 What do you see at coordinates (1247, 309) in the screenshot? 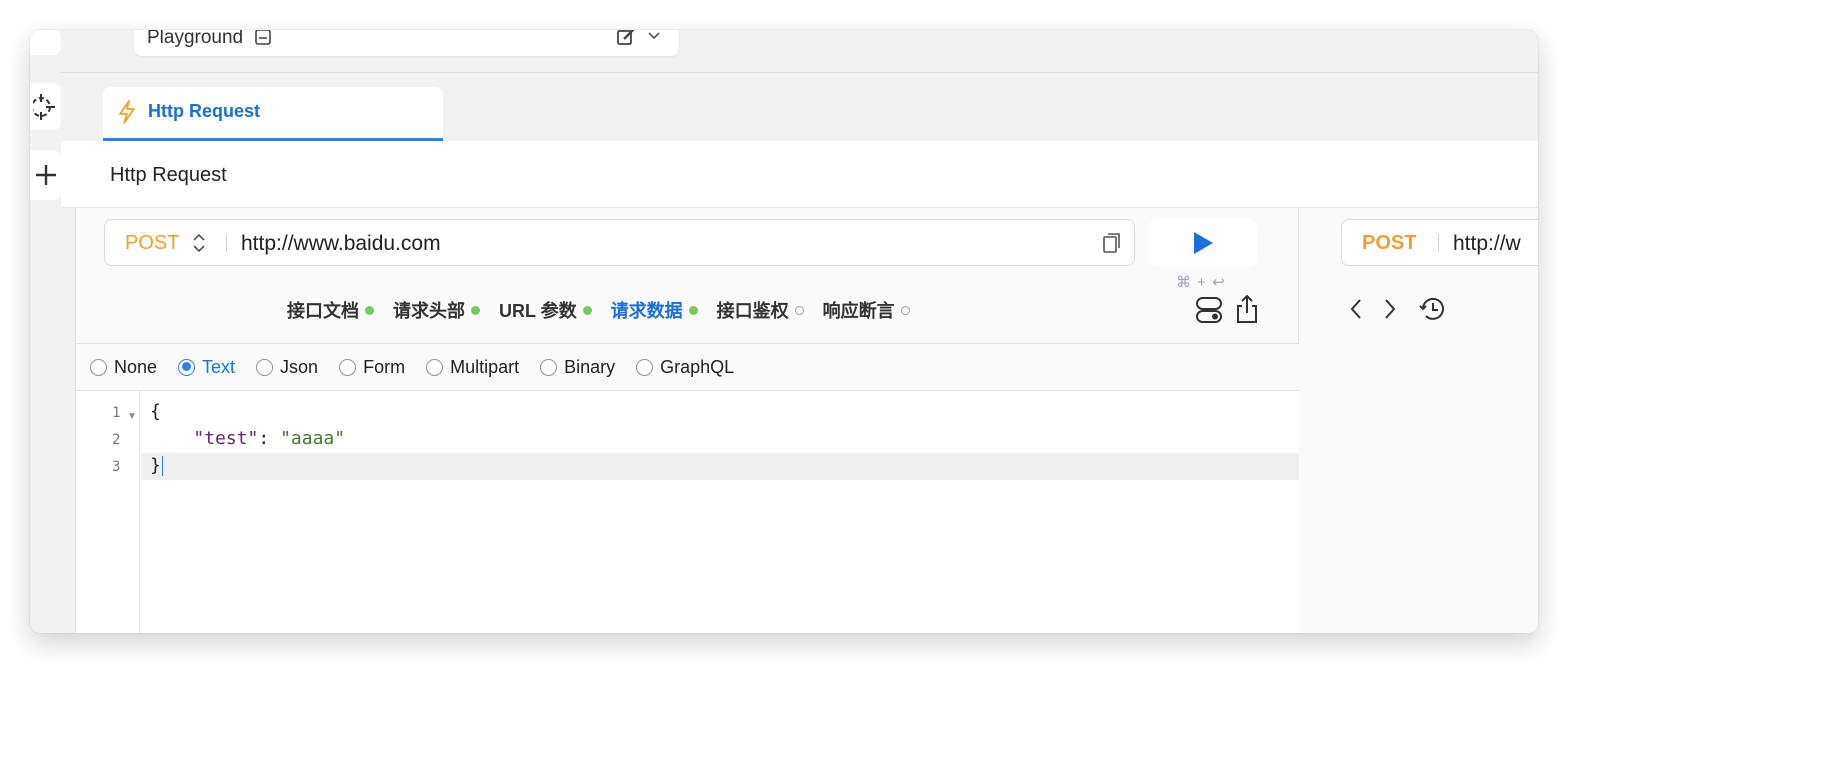
I see `share-icon` at bounding box center [1247, 309].